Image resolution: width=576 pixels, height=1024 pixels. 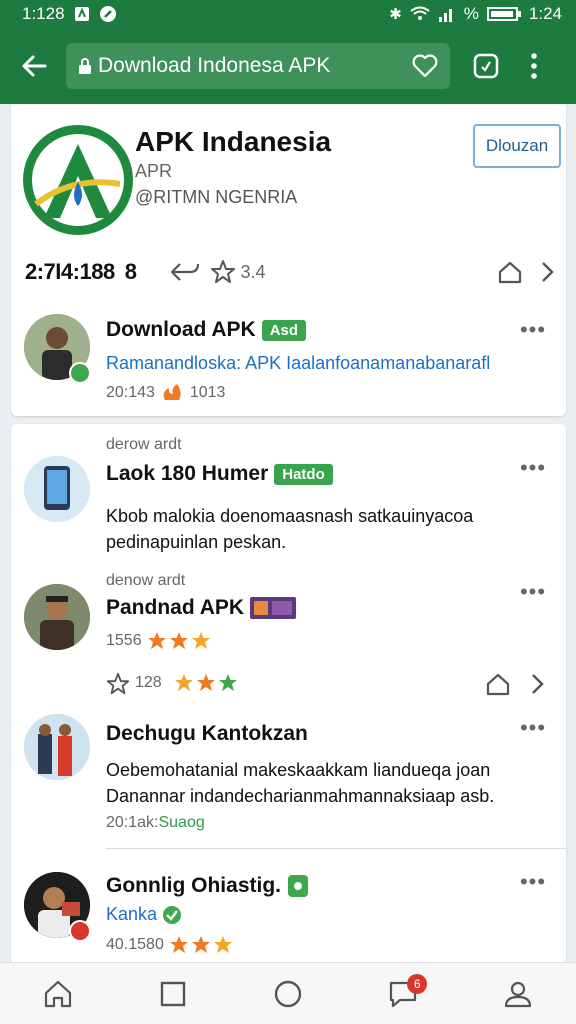 What do you see at coordinates (78, 180) in the screenshot?
I see `app-logo` at bounding box center [78, 180].